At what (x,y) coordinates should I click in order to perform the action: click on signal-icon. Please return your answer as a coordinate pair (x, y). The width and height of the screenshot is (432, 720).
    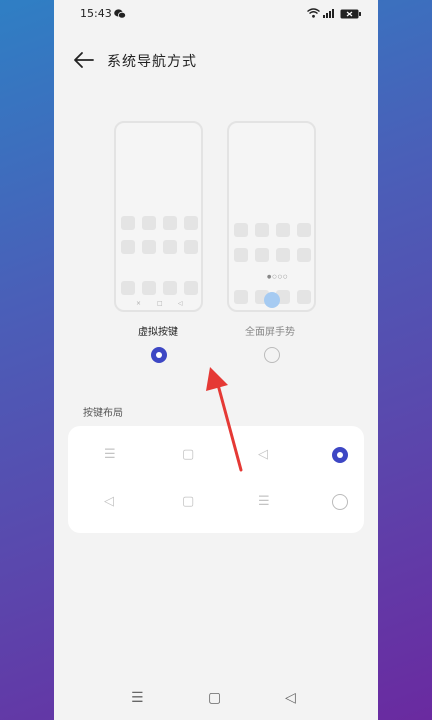
    Looking at the image, I should click on (328, 13).